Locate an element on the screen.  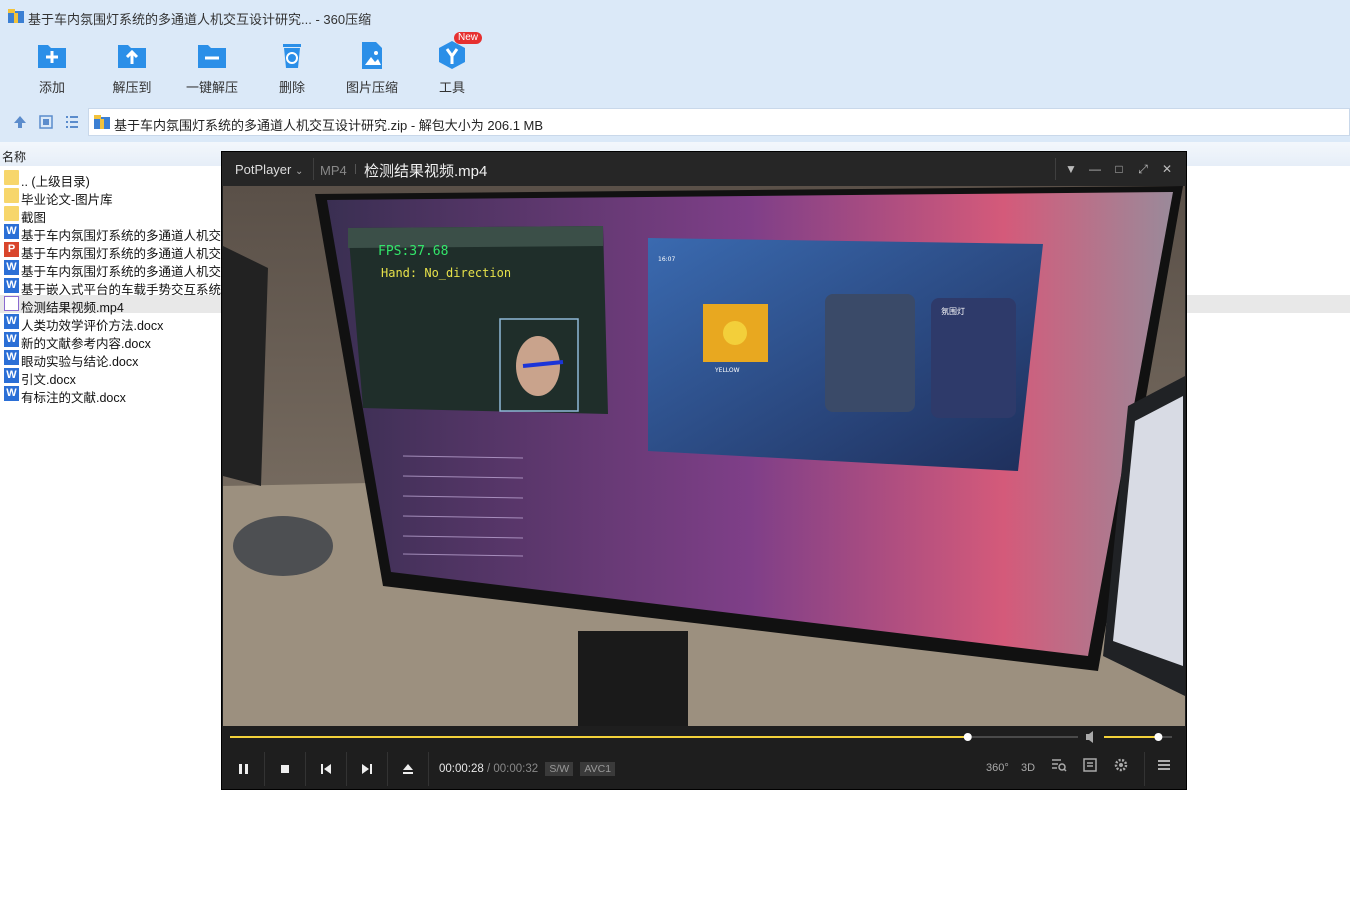
next-icon is located at coordinates (367, 769).